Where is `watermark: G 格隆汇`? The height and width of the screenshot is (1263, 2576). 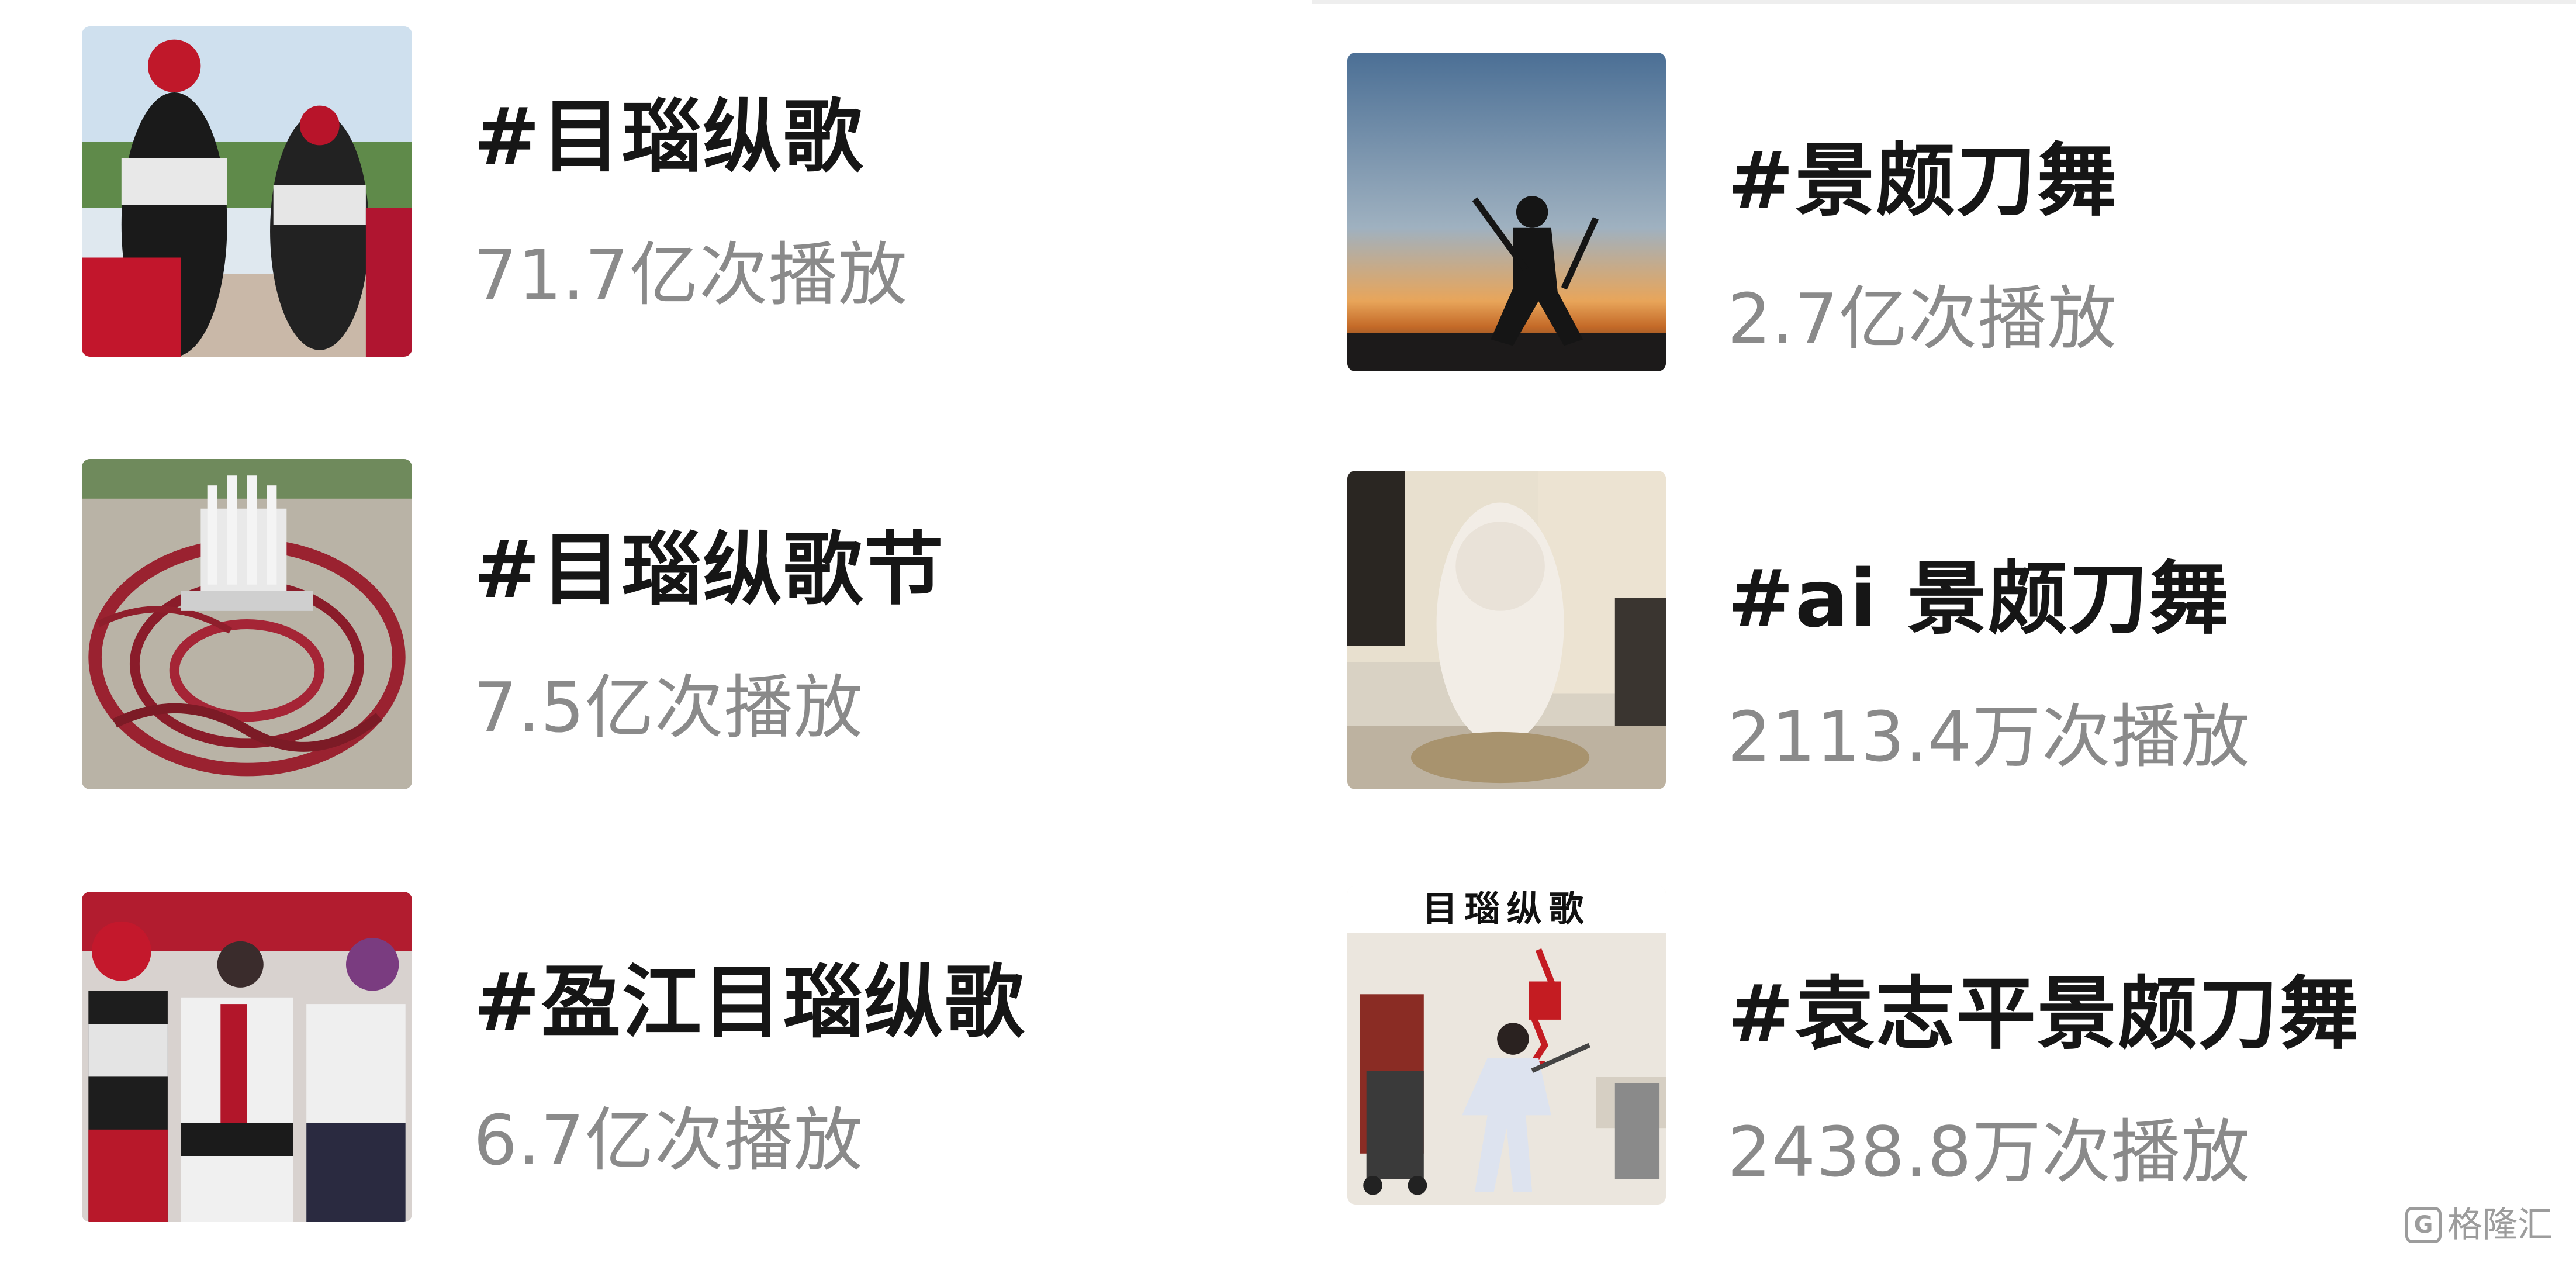 watermark: G 格隆汇 is located at coordinates (2479, 1225).